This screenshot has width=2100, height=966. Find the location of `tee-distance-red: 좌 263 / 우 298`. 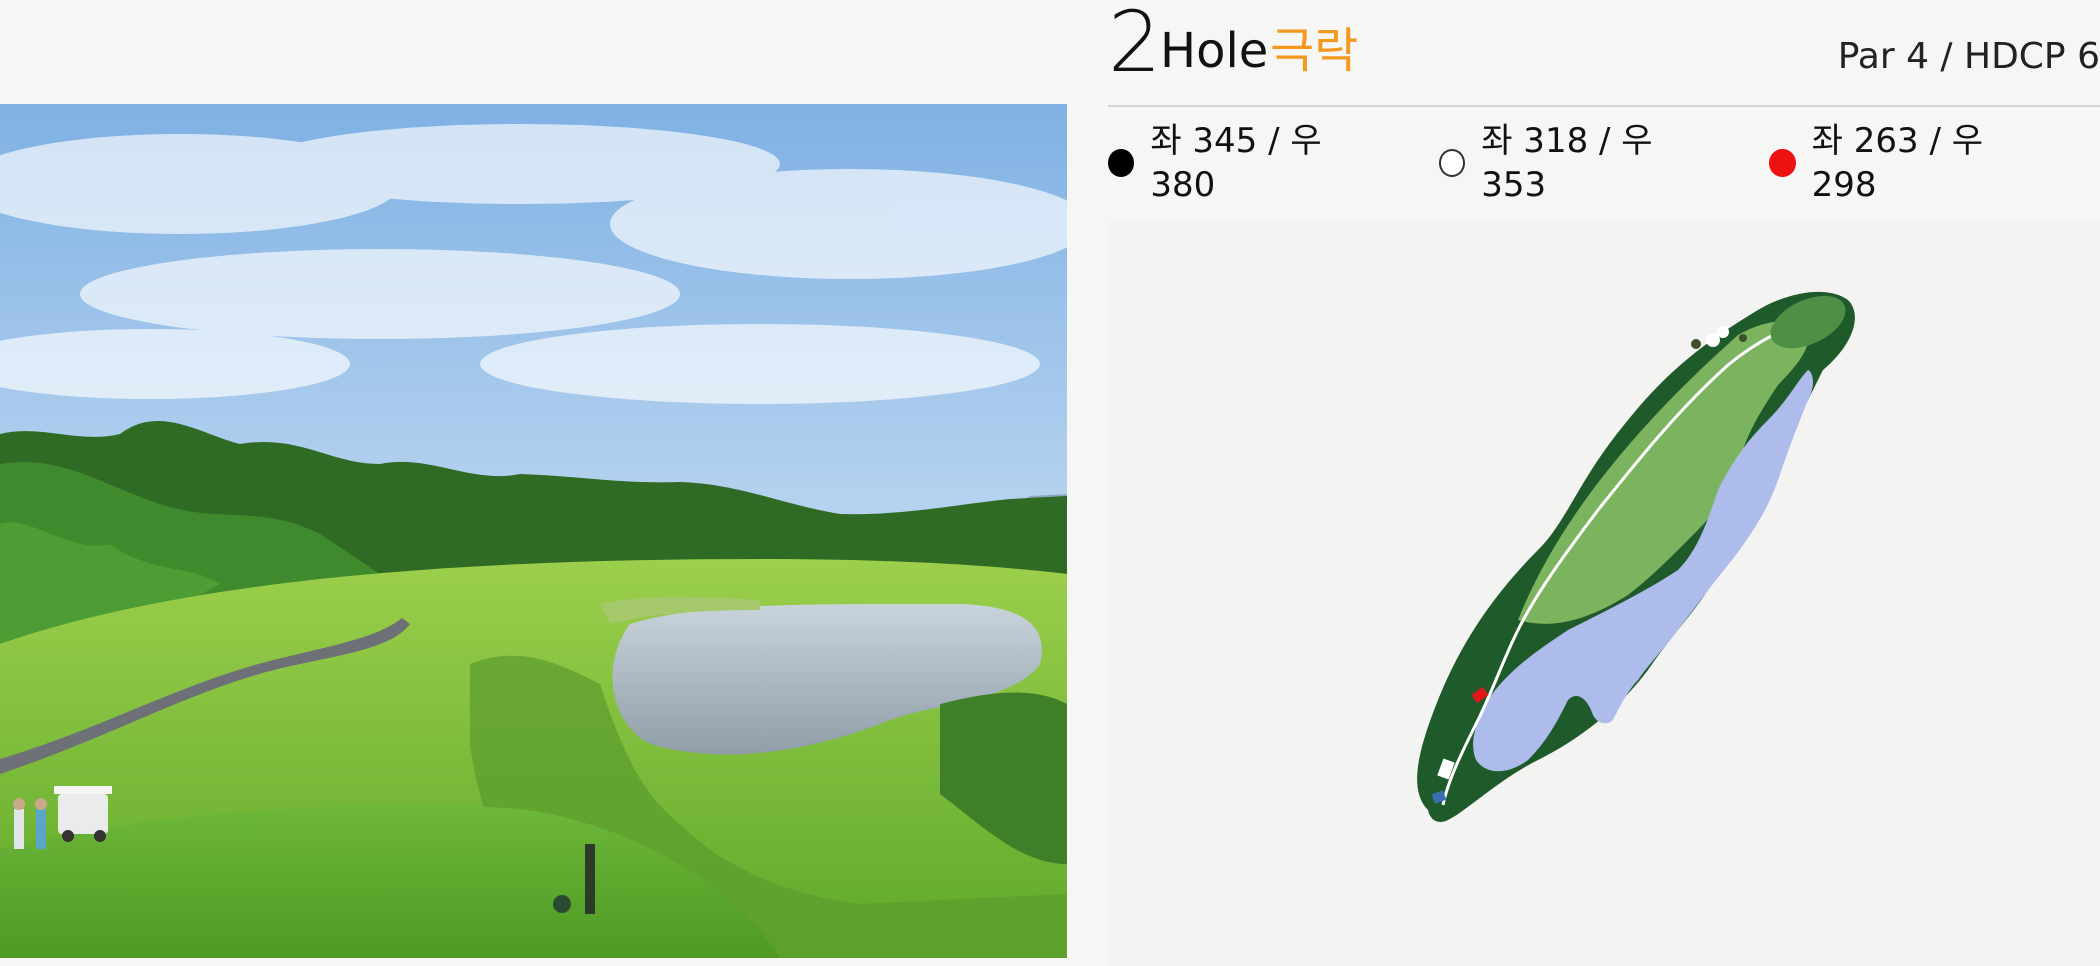

tee-distance-red: 좌 263 / 우 298 is located at coordinates (1906, 163).